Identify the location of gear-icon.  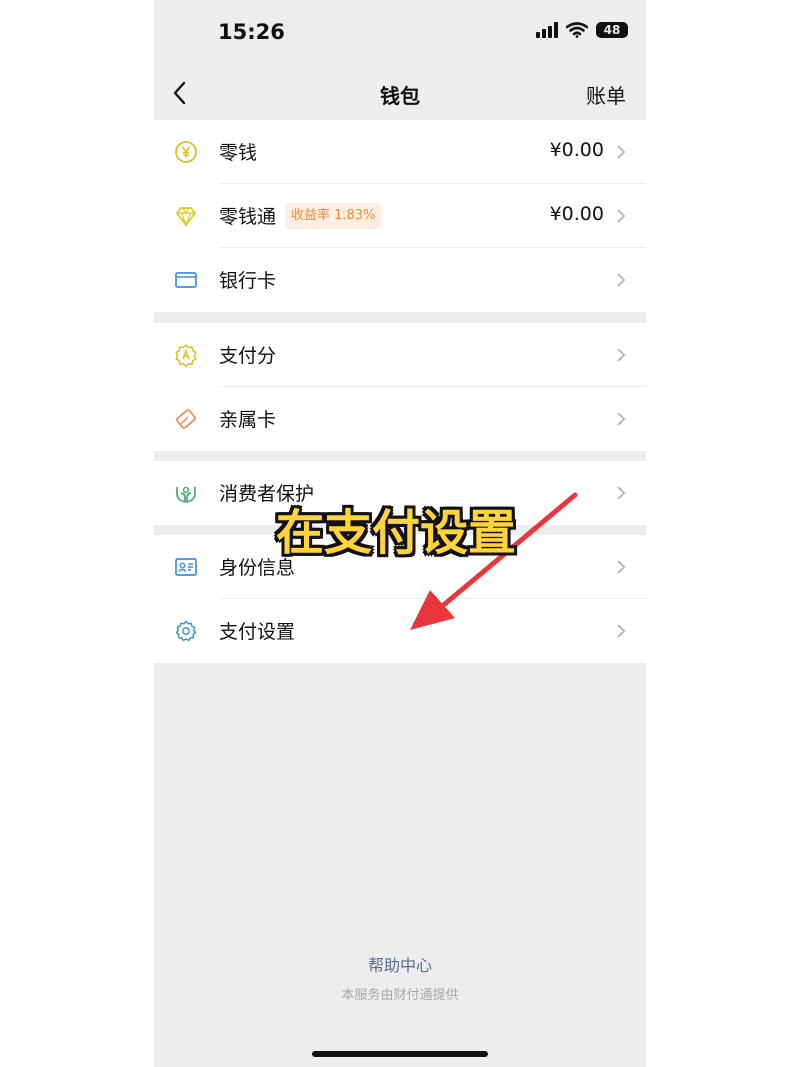
(186, 631).